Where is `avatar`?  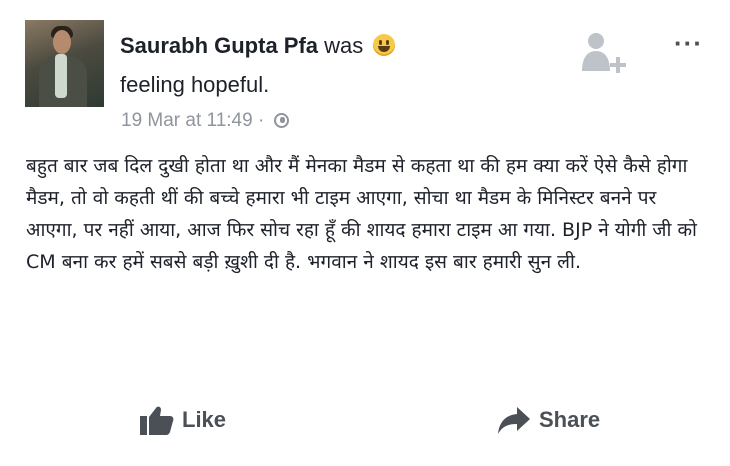
avatar is located at coordinates (64, 63).